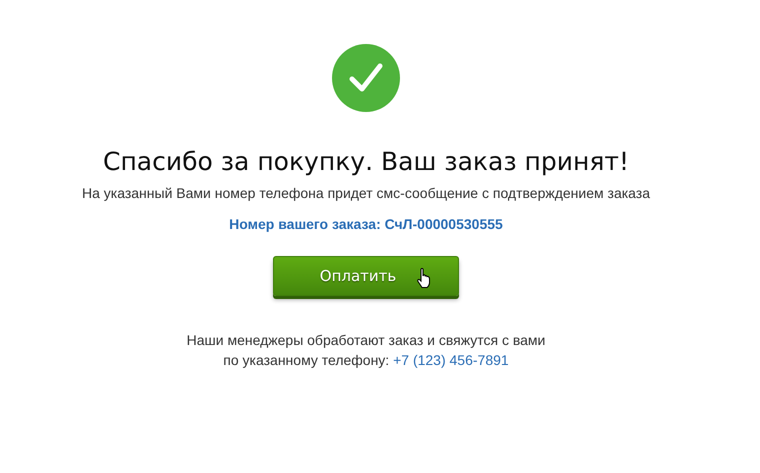 This screenshot has width=760, height=473. I want to click on confirmation-text: На указанный Вами номер телефона придет смс-сообщение с подтверждением заказа, so click(366, 193).